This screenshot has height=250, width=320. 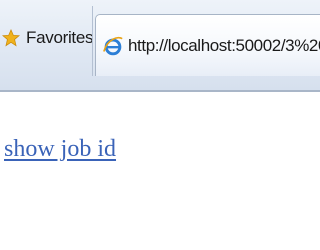 I want to click on favorites-button: Favorites, so click(x=50, y=38).